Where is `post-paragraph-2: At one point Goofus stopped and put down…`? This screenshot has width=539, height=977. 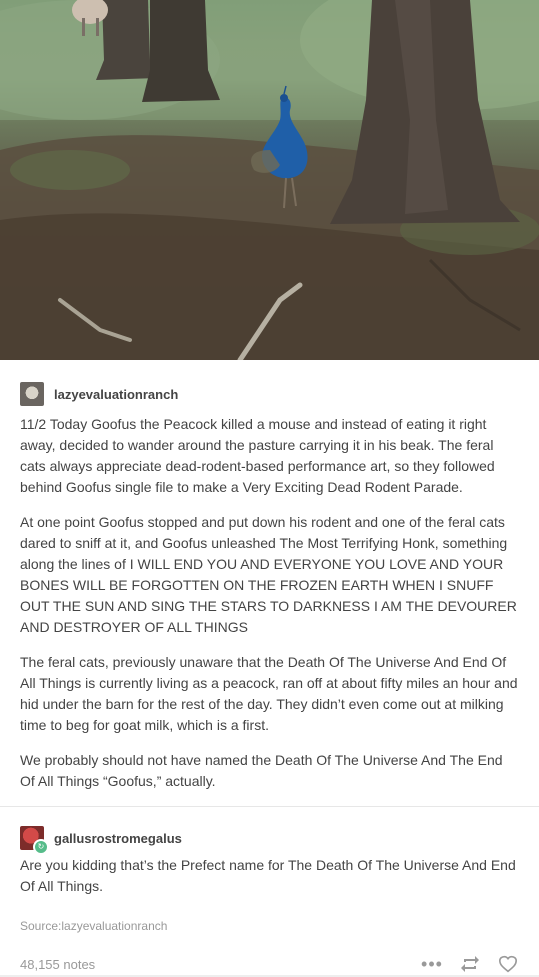 post-paragraph-2: At one point Goofus stopped and put down… is located at coordinates (268, 574).